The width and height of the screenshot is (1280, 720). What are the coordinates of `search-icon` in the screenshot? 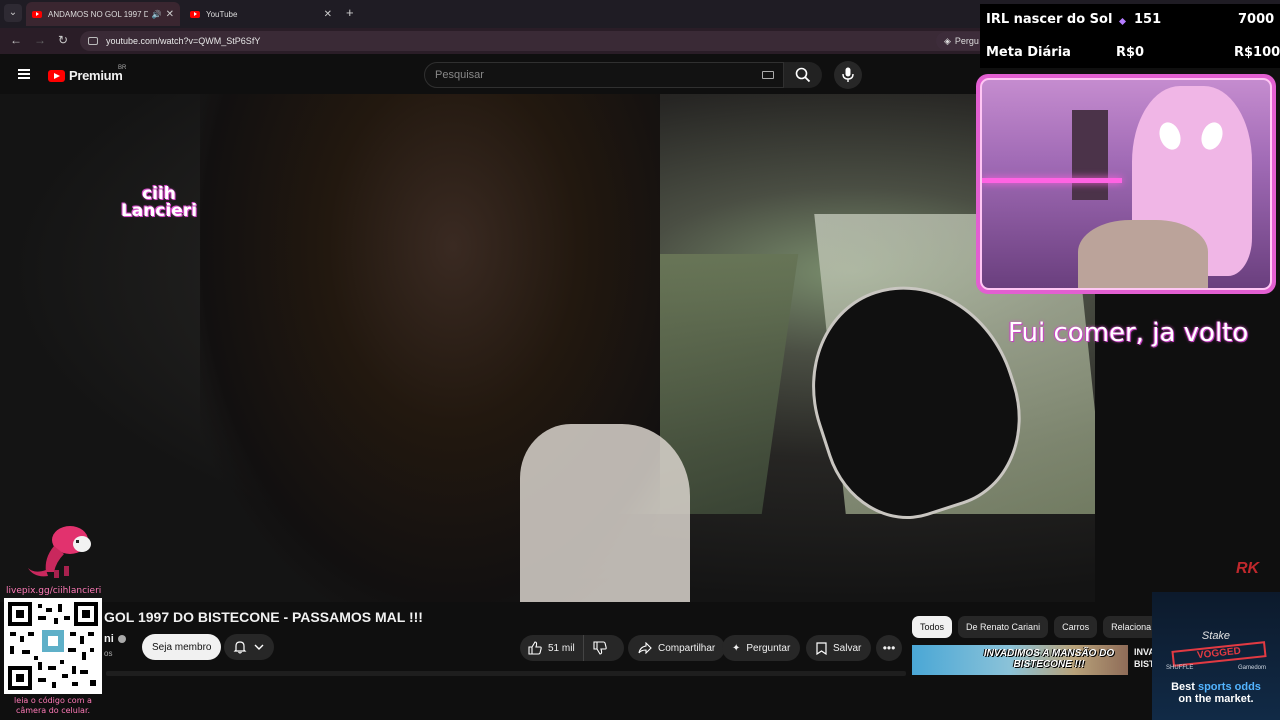 It's located at (803, 75).